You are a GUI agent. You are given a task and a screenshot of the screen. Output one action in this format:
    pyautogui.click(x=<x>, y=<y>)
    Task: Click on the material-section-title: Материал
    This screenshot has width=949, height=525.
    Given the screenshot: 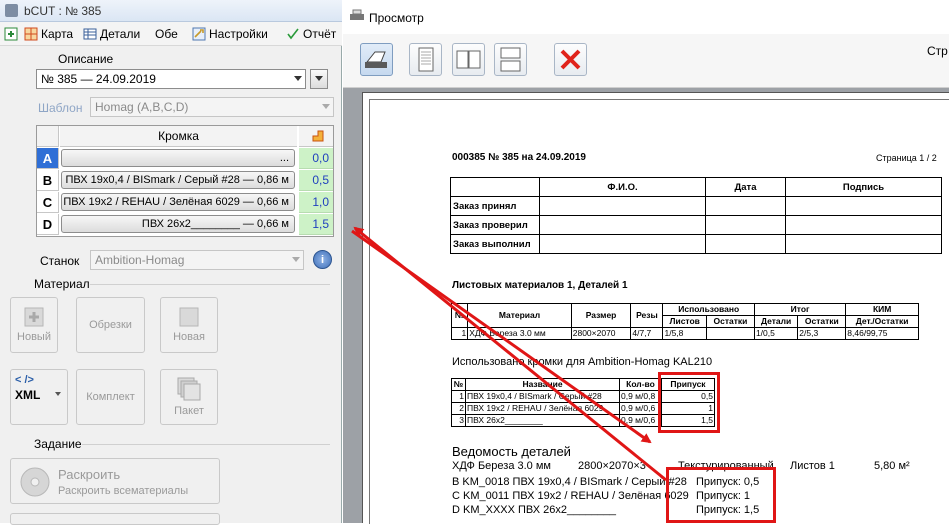 What is the action you would take?
    pyautogui.click(x=62, y=284)
    